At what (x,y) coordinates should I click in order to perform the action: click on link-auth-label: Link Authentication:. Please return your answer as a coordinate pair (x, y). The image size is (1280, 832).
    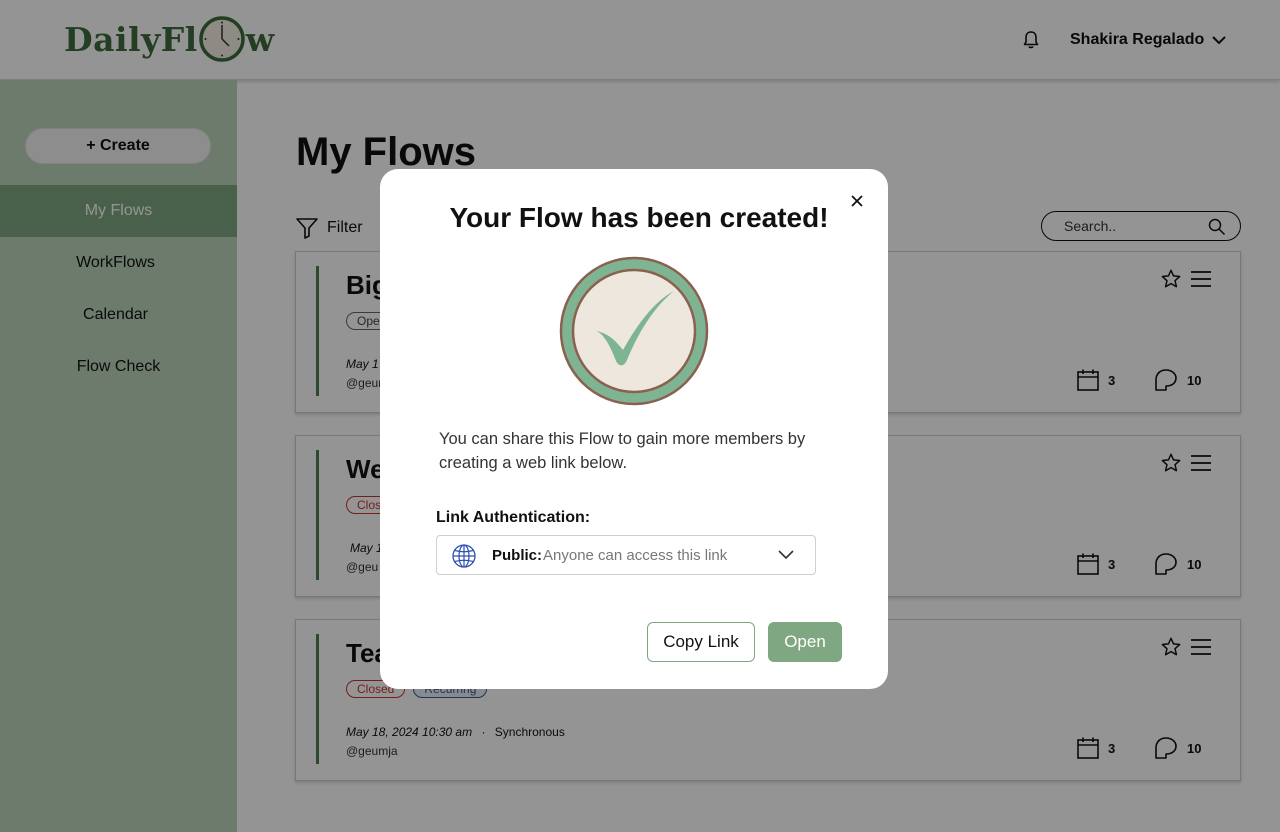
    Looking at the image, I should click on (513, 517).